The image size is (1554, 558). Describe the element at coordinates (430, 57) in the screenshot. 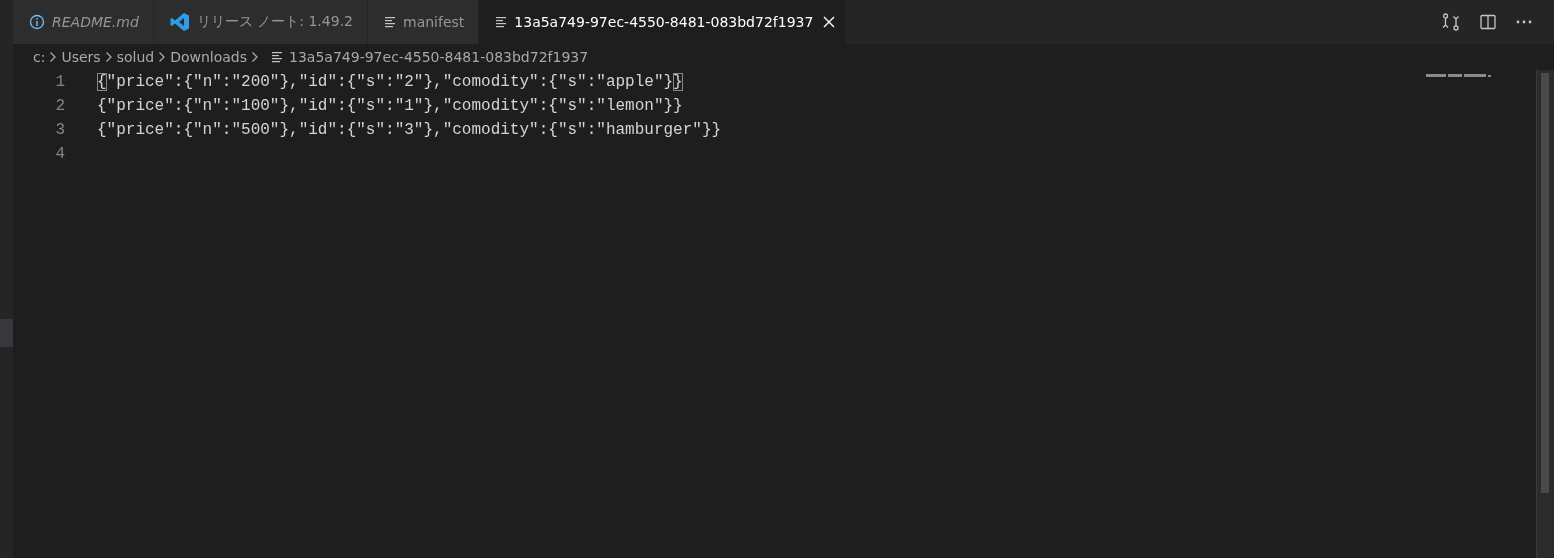

I see `breadcrumb-file: 13a5a749-97ec-4550-8481-083bd72f1937` at that location.